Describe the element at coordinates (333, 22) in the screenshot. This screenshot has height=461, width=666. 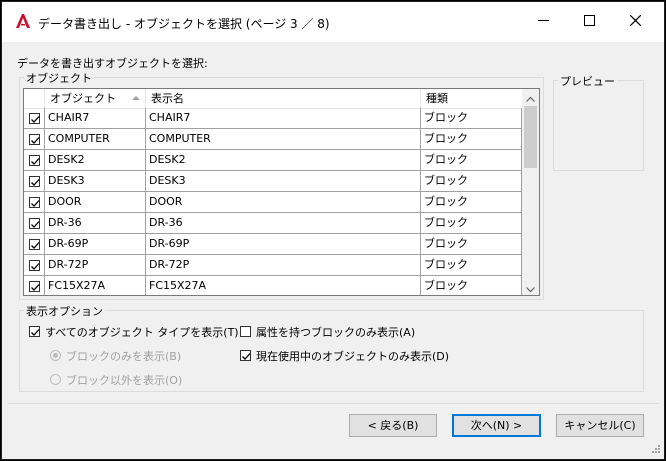
I see `title-bar: データ書き出し - オブジェクトを選択 (ページ 3 ／ 8)` at that location.